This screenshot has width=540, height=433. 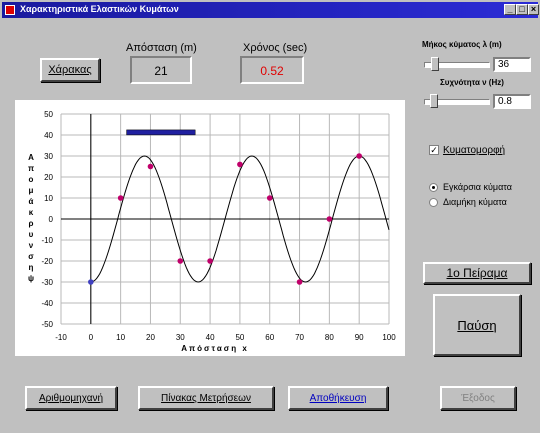 What do you see at coordinates (434, 150) in the screenshot?
I see `waveform-checkbox: ✓` at bounding box center [434, 150].